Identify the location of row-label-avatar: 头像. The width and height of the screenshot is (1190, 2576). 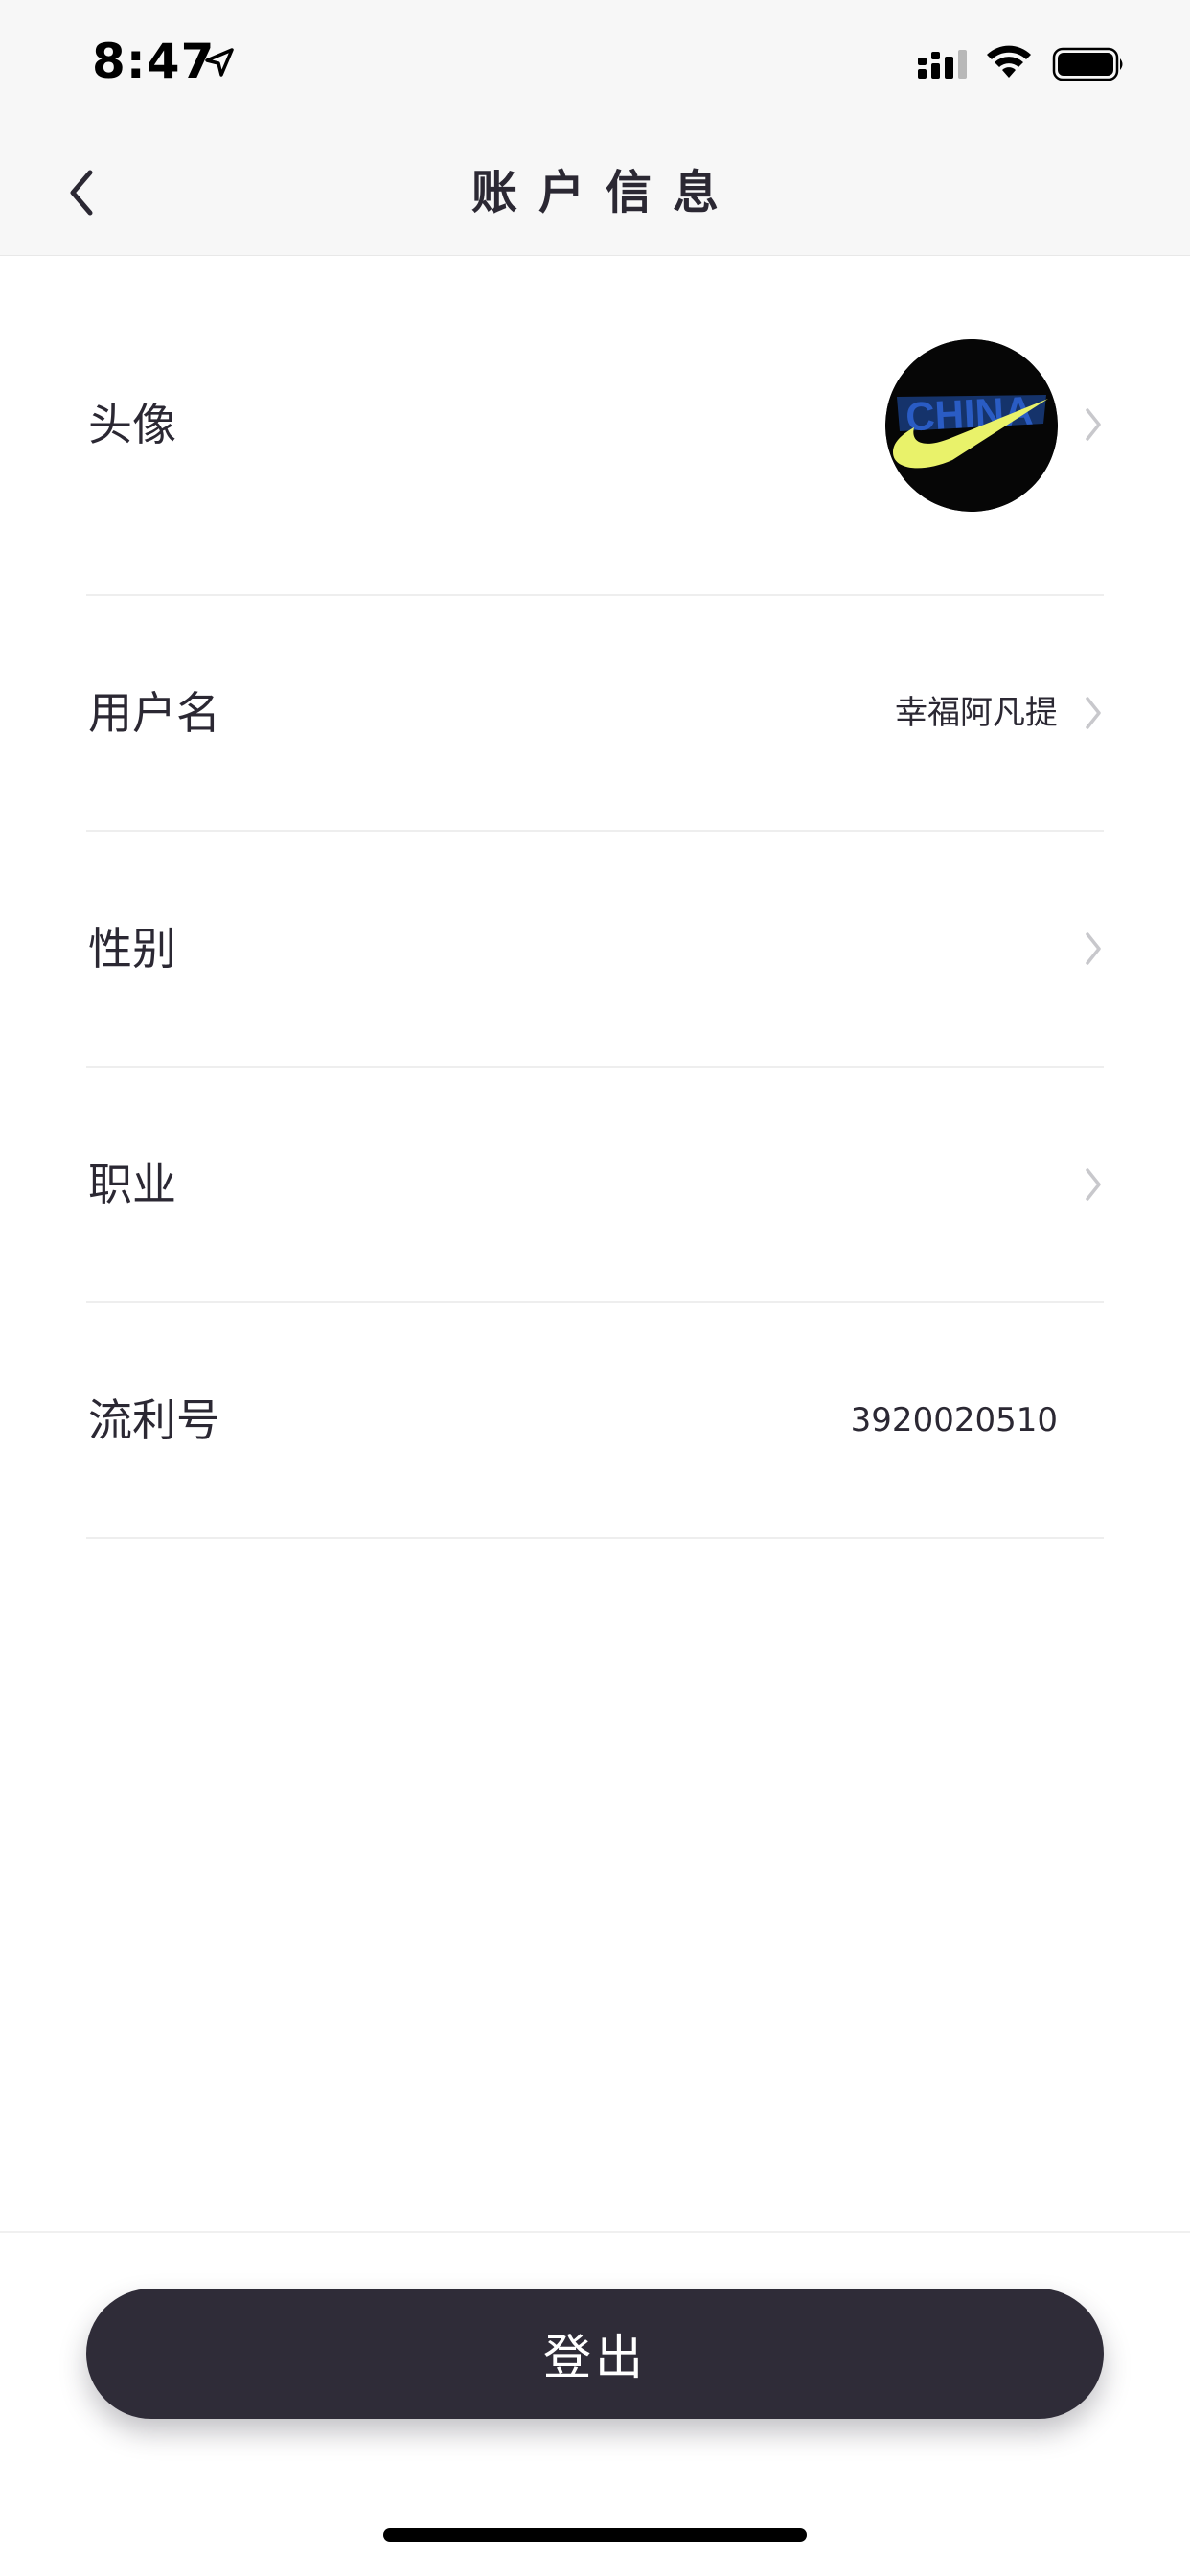
(132, 424).